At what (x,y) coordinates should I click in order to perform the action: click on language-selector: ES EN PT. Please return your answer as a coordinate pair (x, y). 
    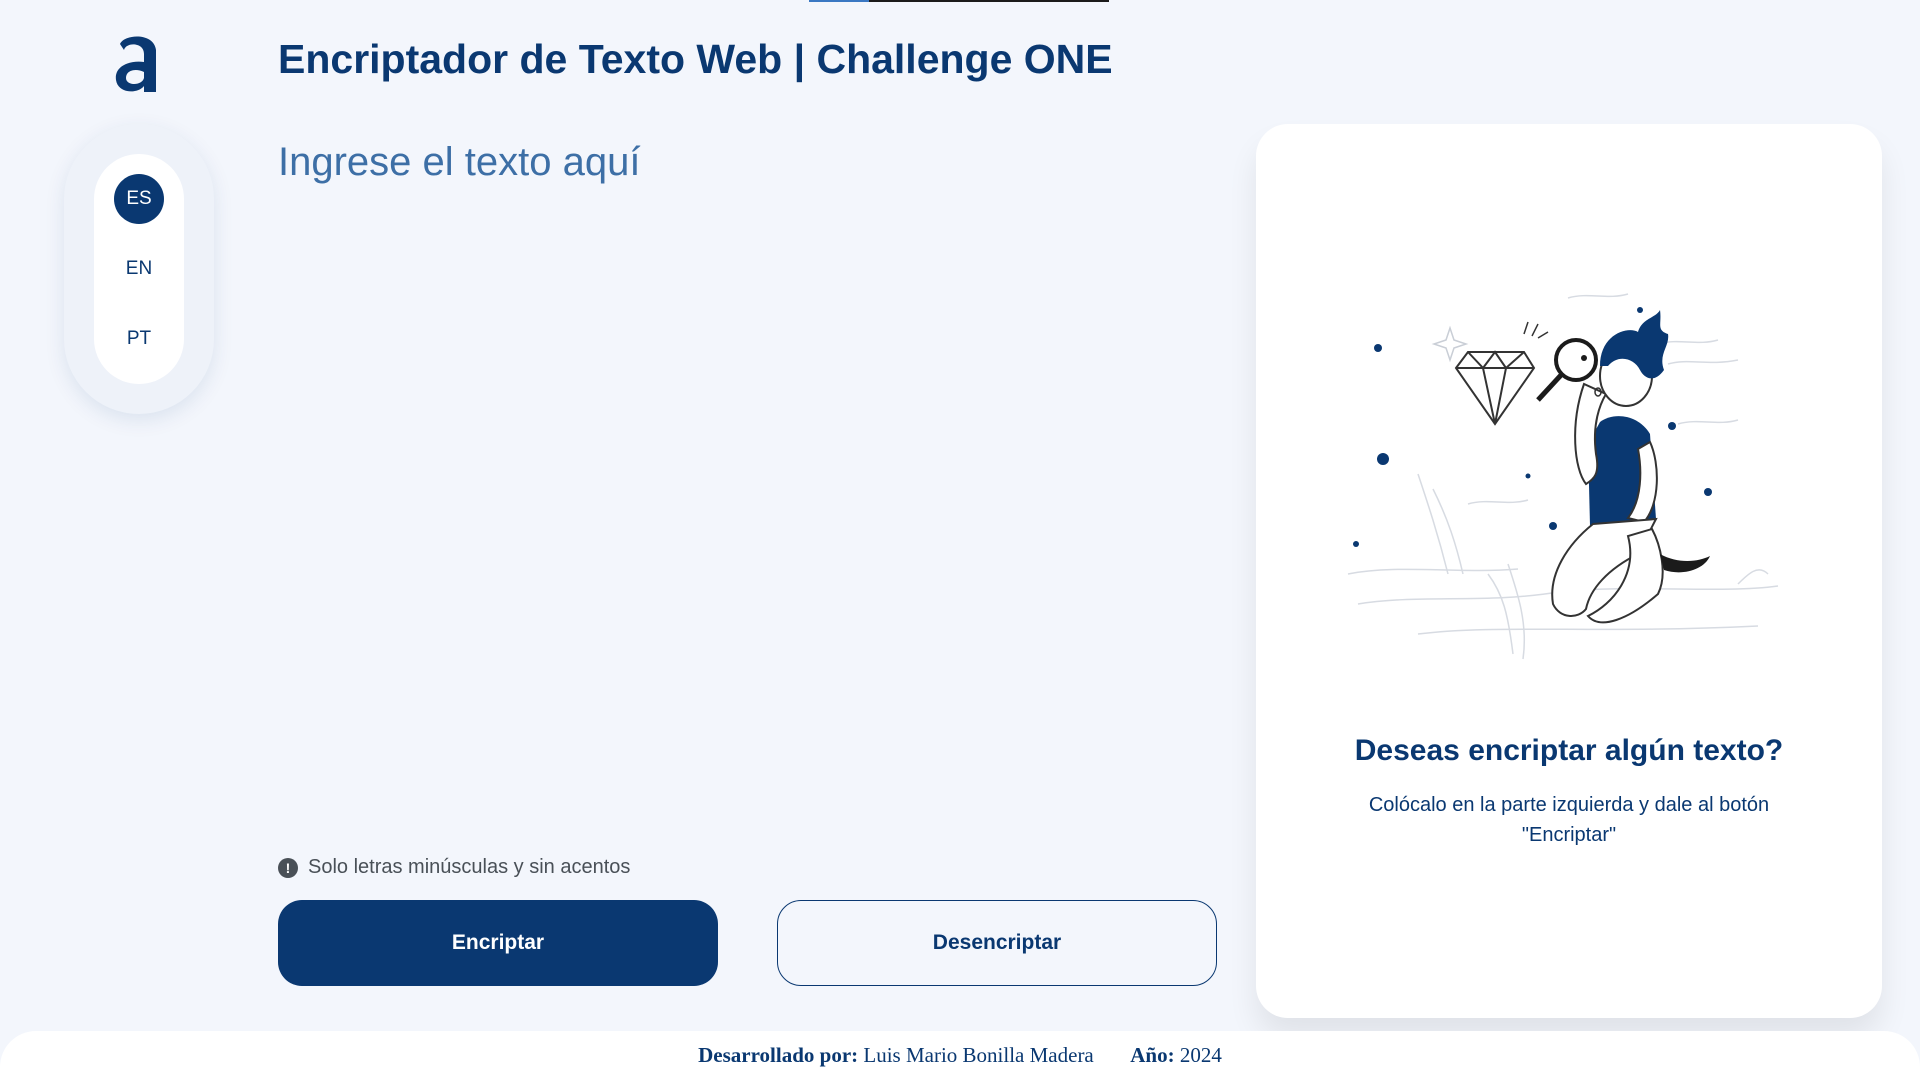
    Looking at the image, I should click on (139, 269).